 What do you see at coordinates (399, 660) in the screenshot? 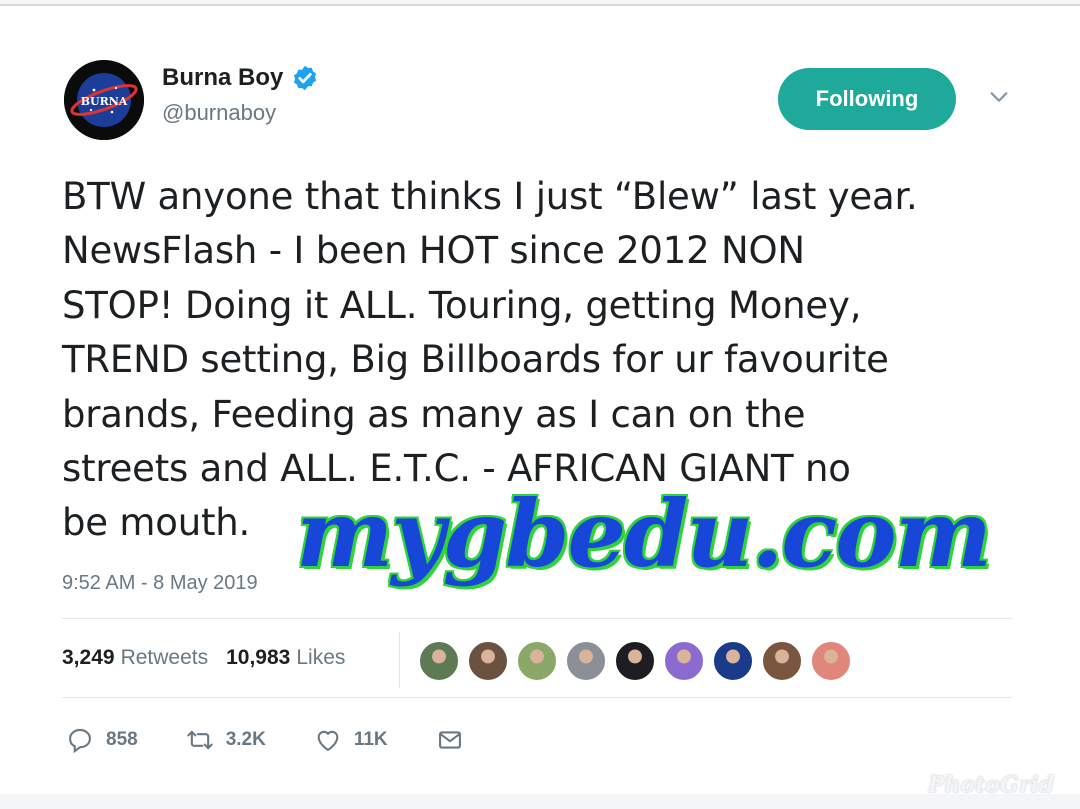
I see `vertical-divider` at bounding box center [399, 660].